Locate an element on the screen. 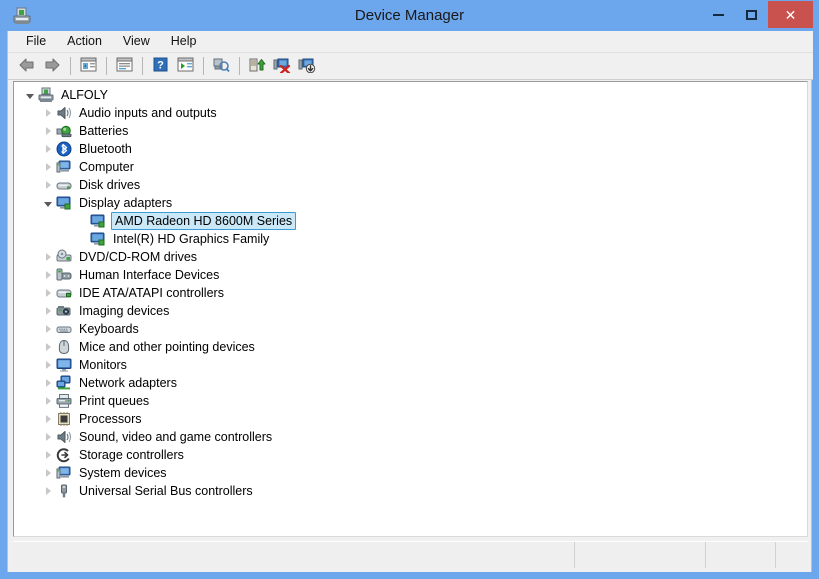  tree-node: Universal Serial Bus controllers is located at coordinates (410, 491).